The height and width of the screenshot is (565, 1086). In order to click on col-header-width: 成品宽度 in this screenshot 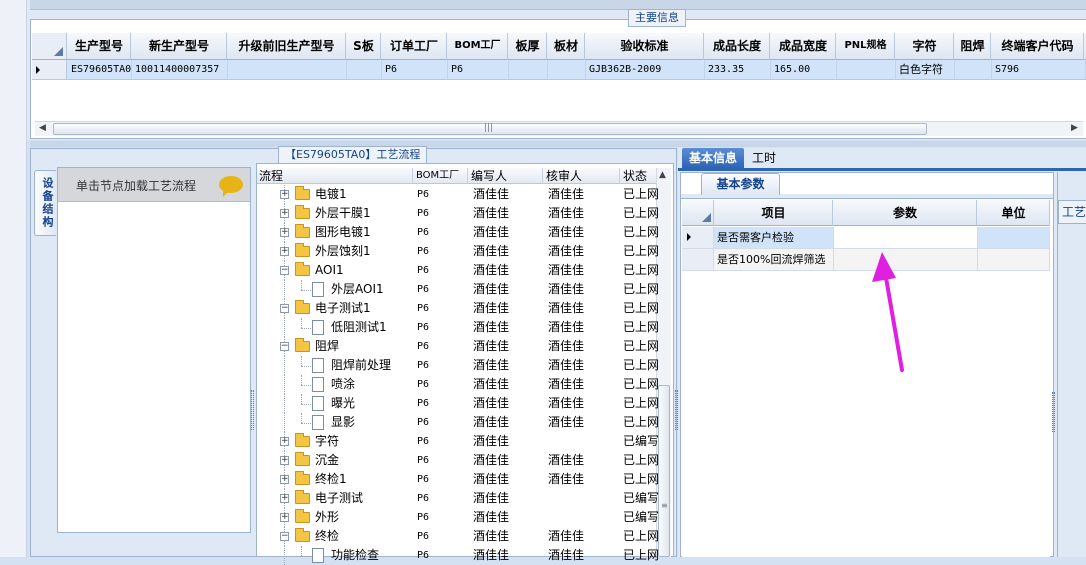, I will do `click(803, 46)`.